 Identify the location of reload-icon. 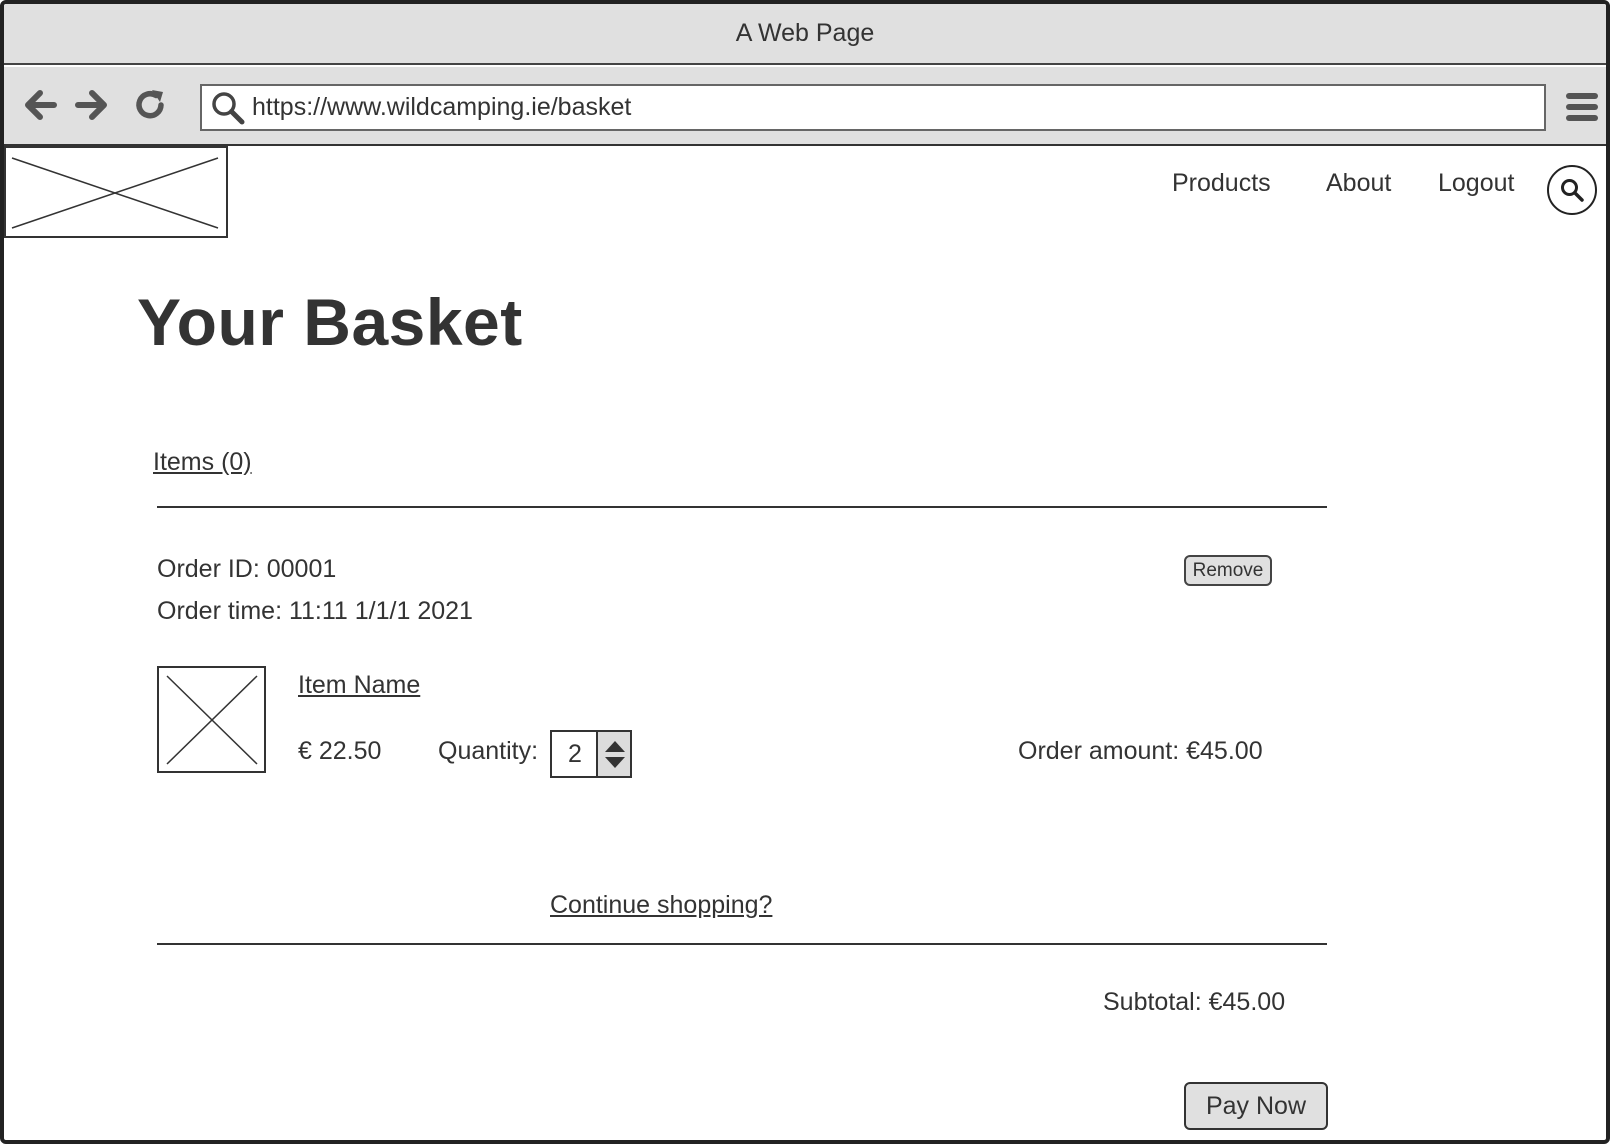
(150, 105).